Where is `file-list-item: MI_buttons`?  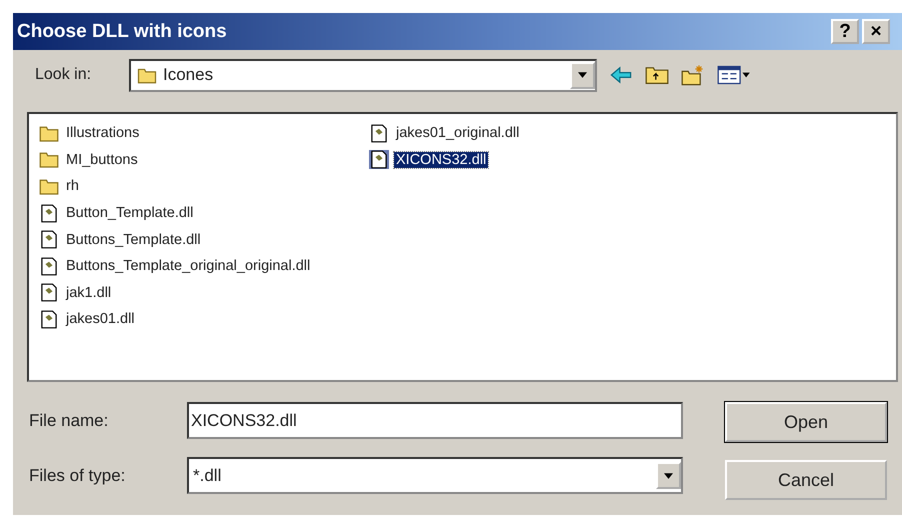 file-list-item: MI_buttons is located at coordinates (204, 160).